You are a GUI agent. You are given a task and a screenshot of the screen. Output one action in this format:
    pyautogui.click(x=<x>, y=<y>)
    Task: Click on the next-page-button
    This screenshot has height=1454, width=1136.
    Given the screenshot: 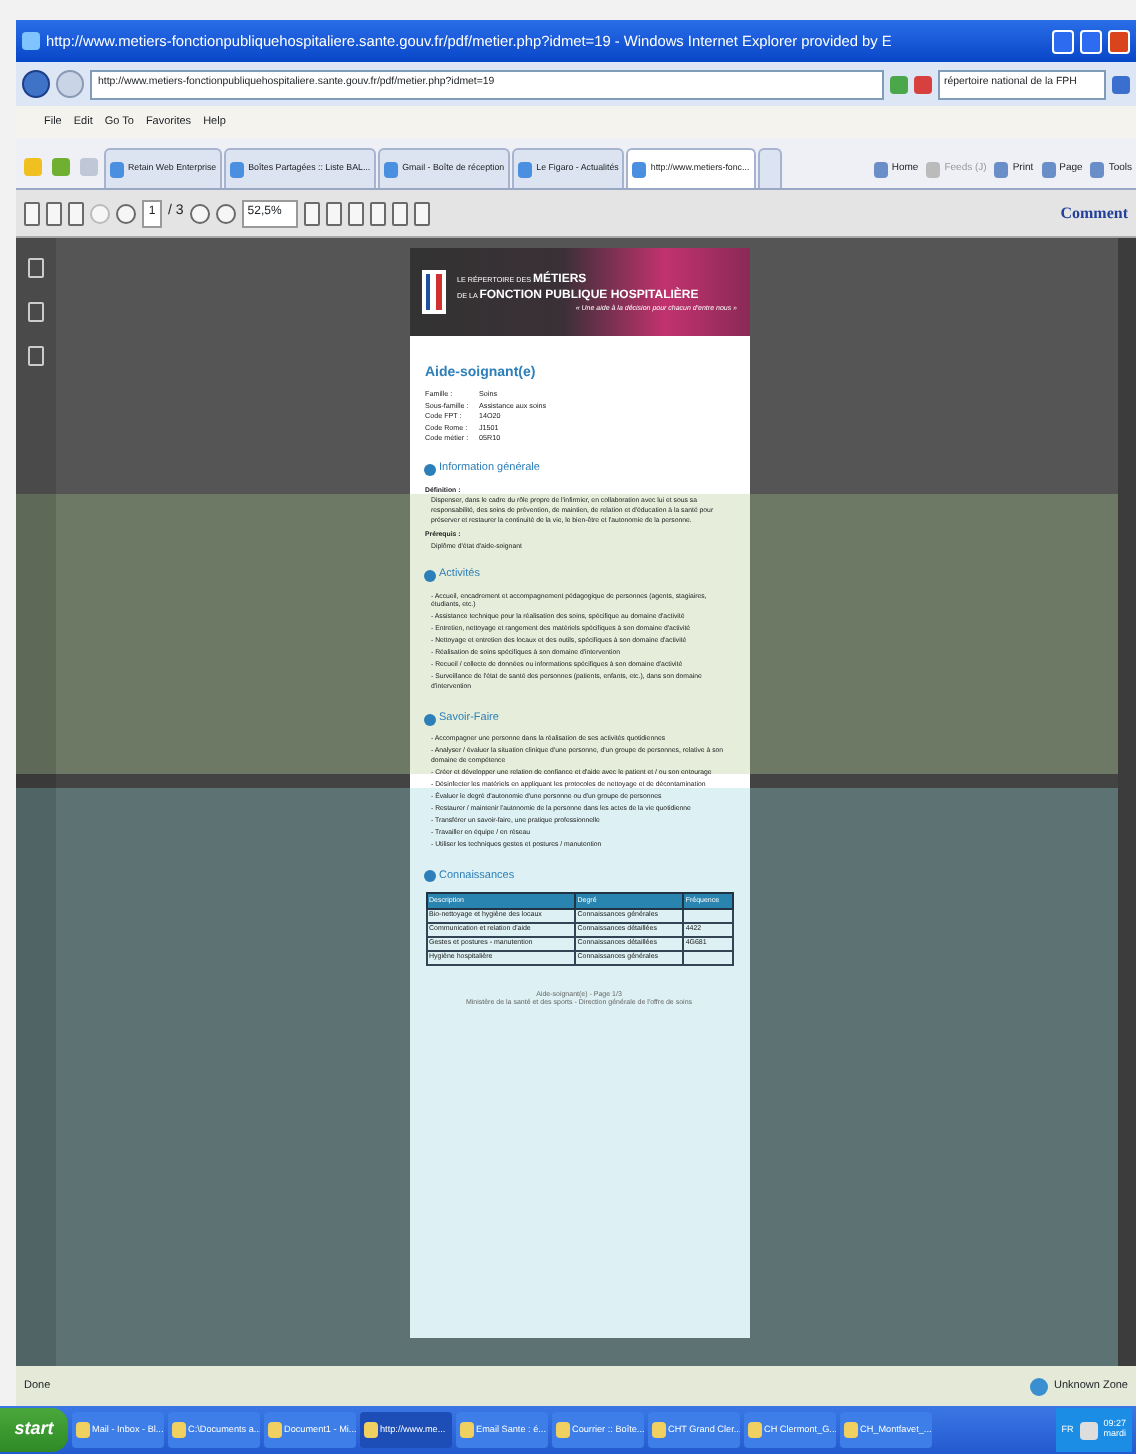 What is the action you would take?
    pyautogui.click(x=126, y=213)
    